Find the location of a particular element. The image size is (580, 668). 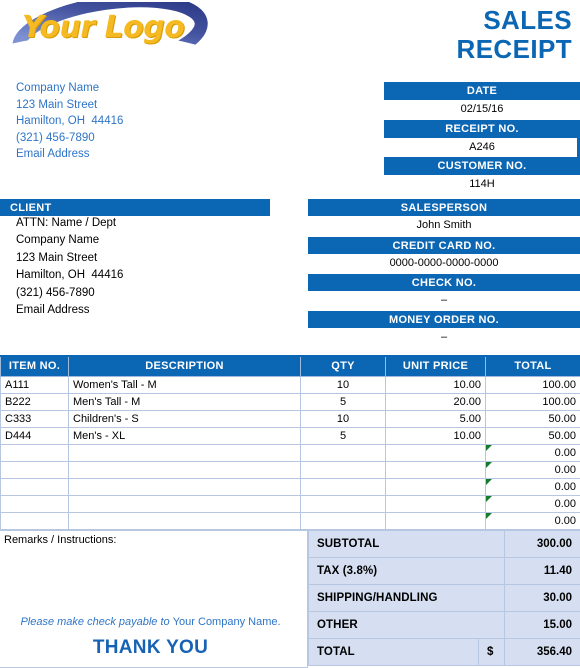

totals-row: SHIPPING/HANDLING 30.00 is located at coordinates (444, 598).